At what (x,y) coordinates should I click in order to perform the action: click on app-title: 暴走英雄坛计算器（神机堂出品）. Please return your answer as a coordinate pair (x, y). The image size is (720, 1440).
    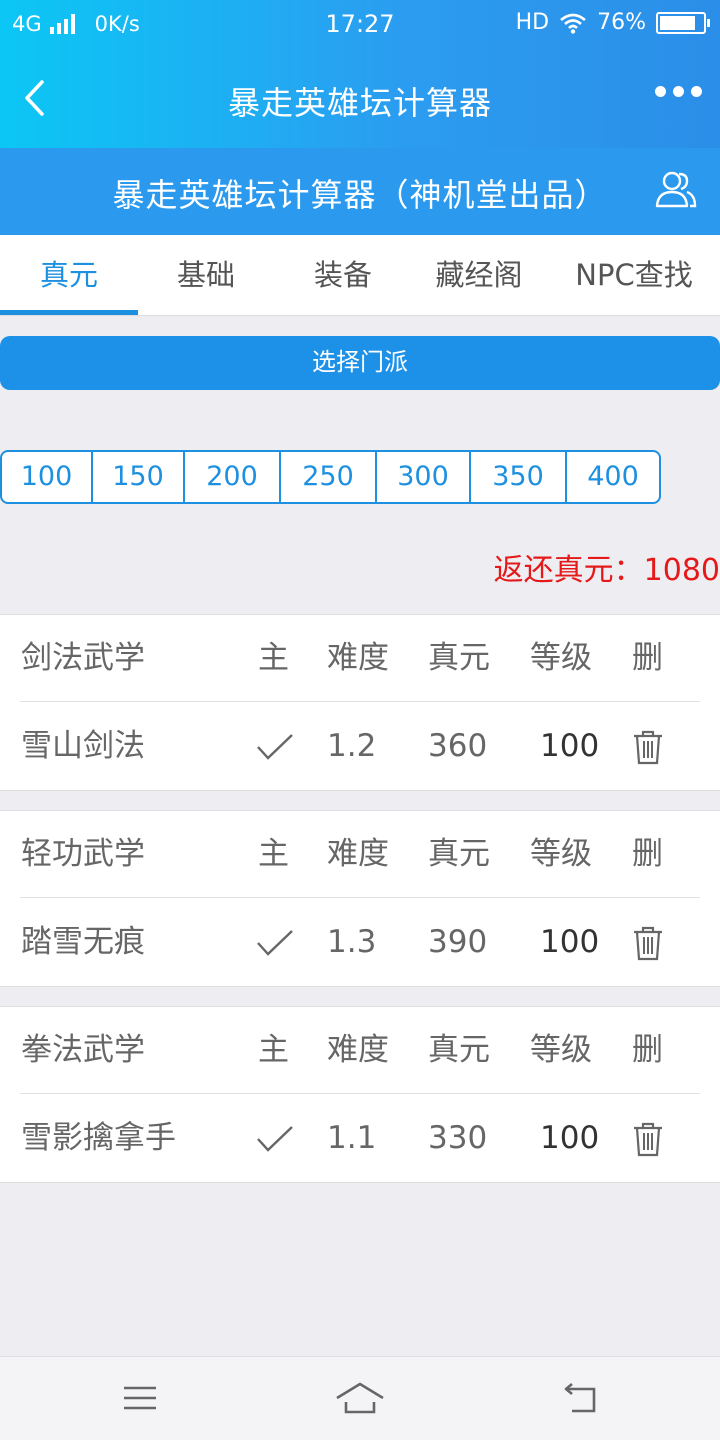
    Looking at the image, I should click on (360, 195).